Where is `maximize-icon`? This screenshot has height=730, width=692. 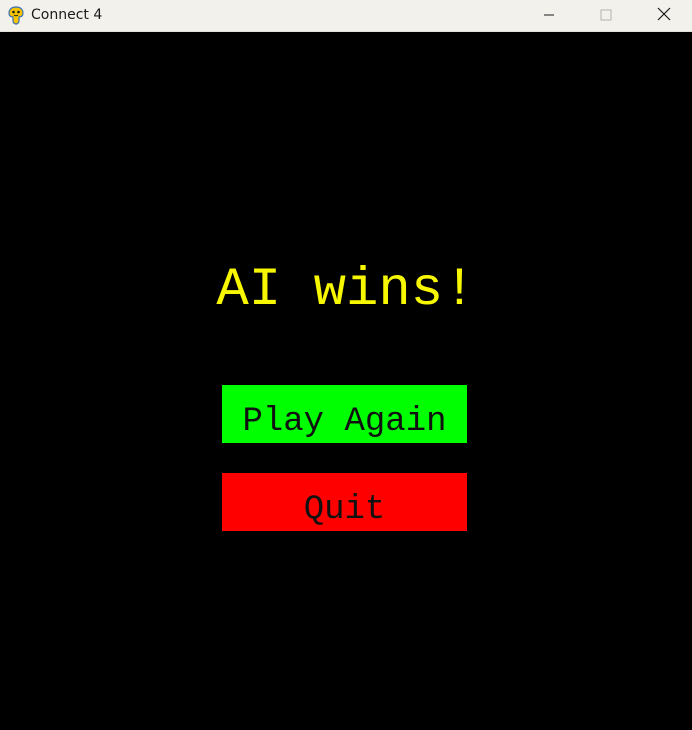
maximize-icon is located at coordinates (606, 15).